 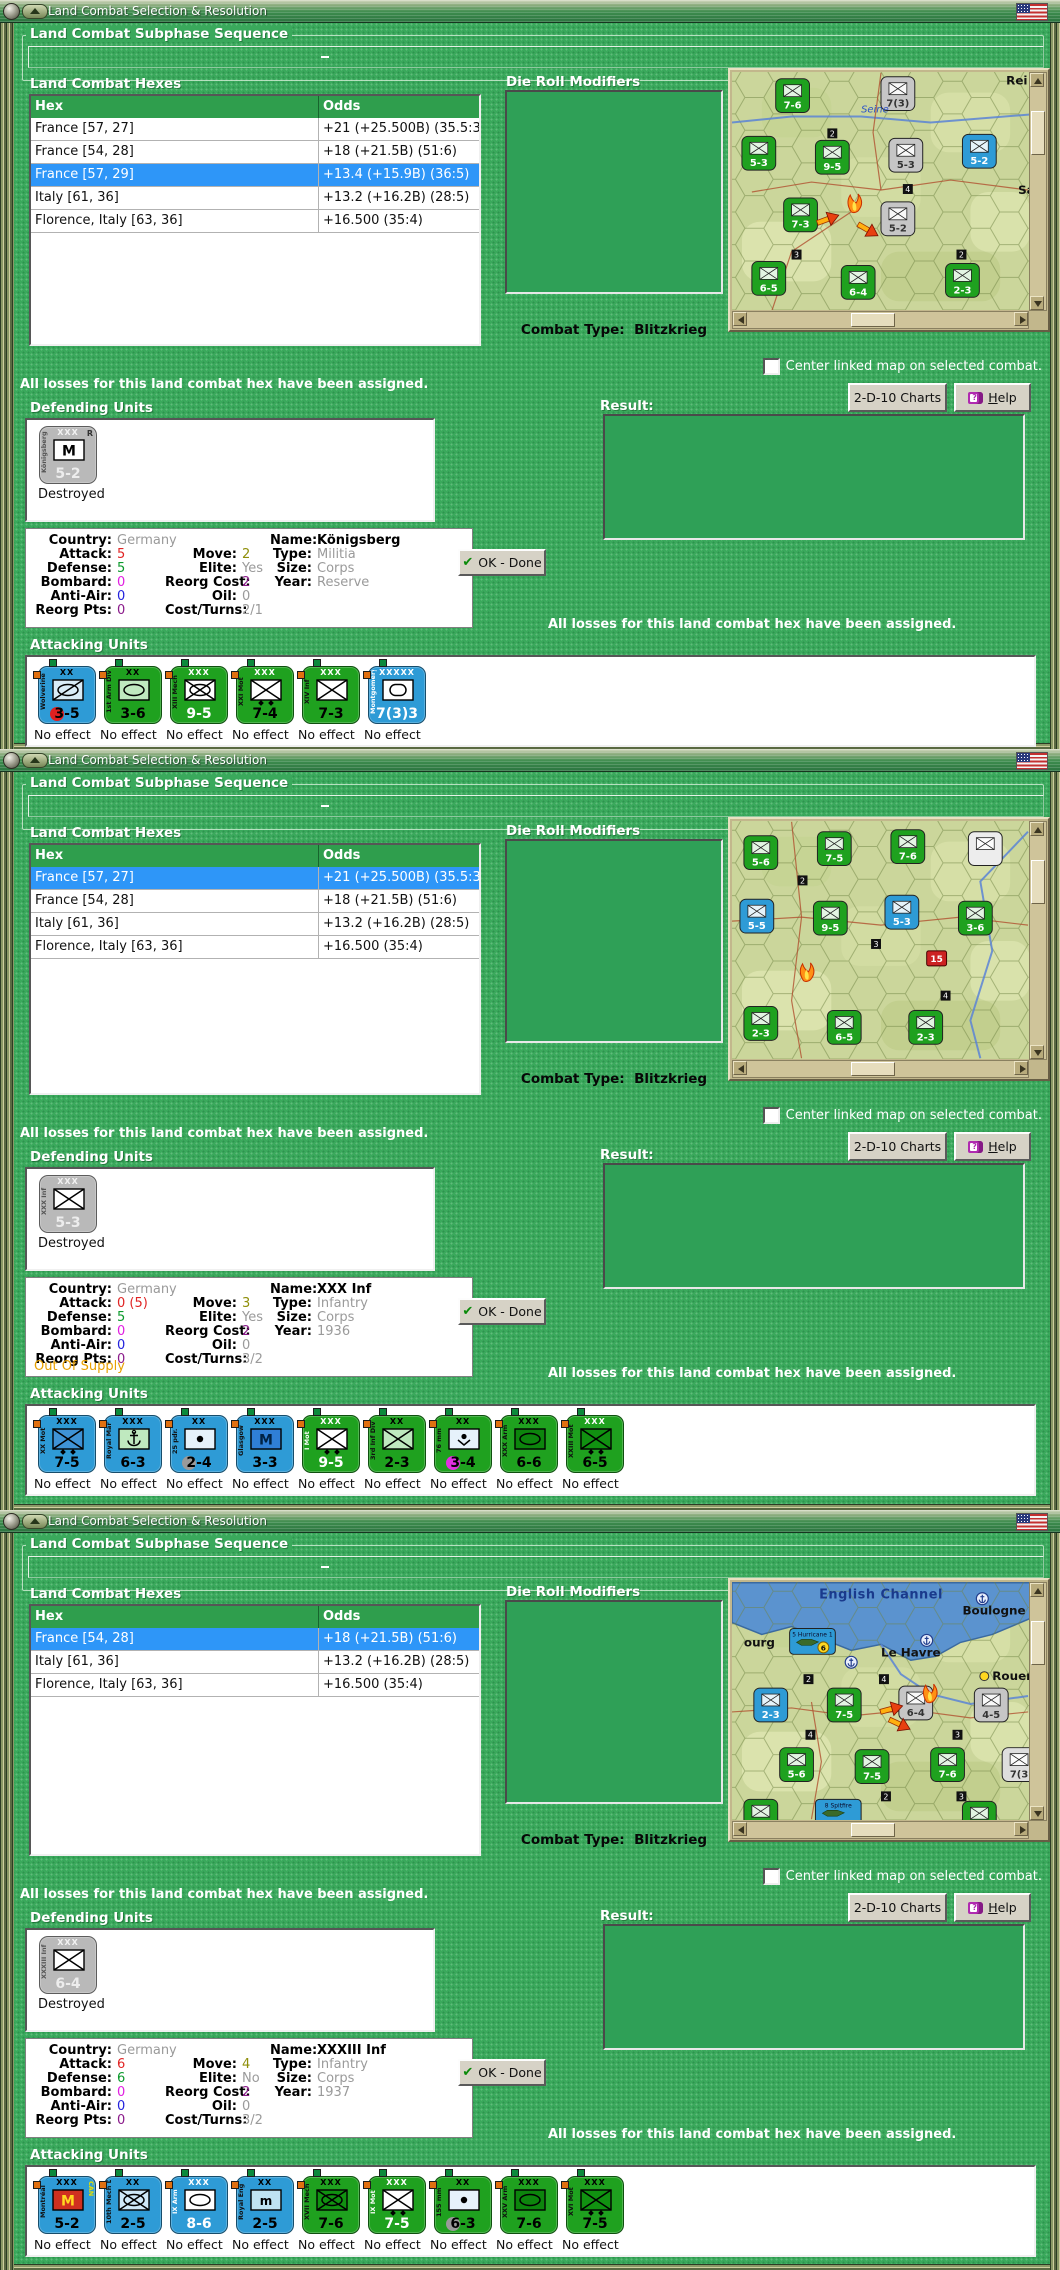 I want to click on attacking-unit: Montgomery XXXXX 7(3)3 No effect, so click(x=396, y=700).